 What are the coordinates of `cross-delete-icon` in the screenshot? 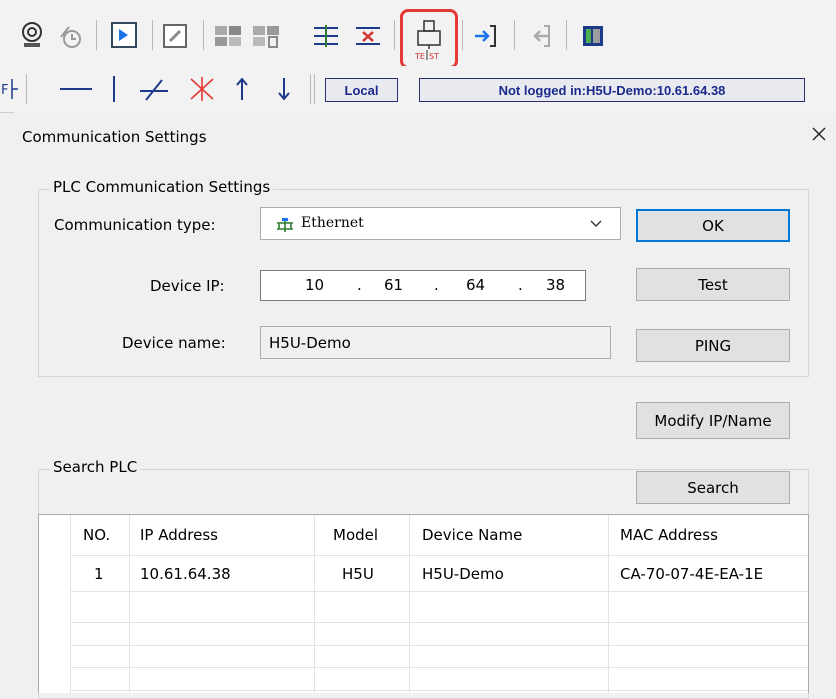 It's located at (202, 89).